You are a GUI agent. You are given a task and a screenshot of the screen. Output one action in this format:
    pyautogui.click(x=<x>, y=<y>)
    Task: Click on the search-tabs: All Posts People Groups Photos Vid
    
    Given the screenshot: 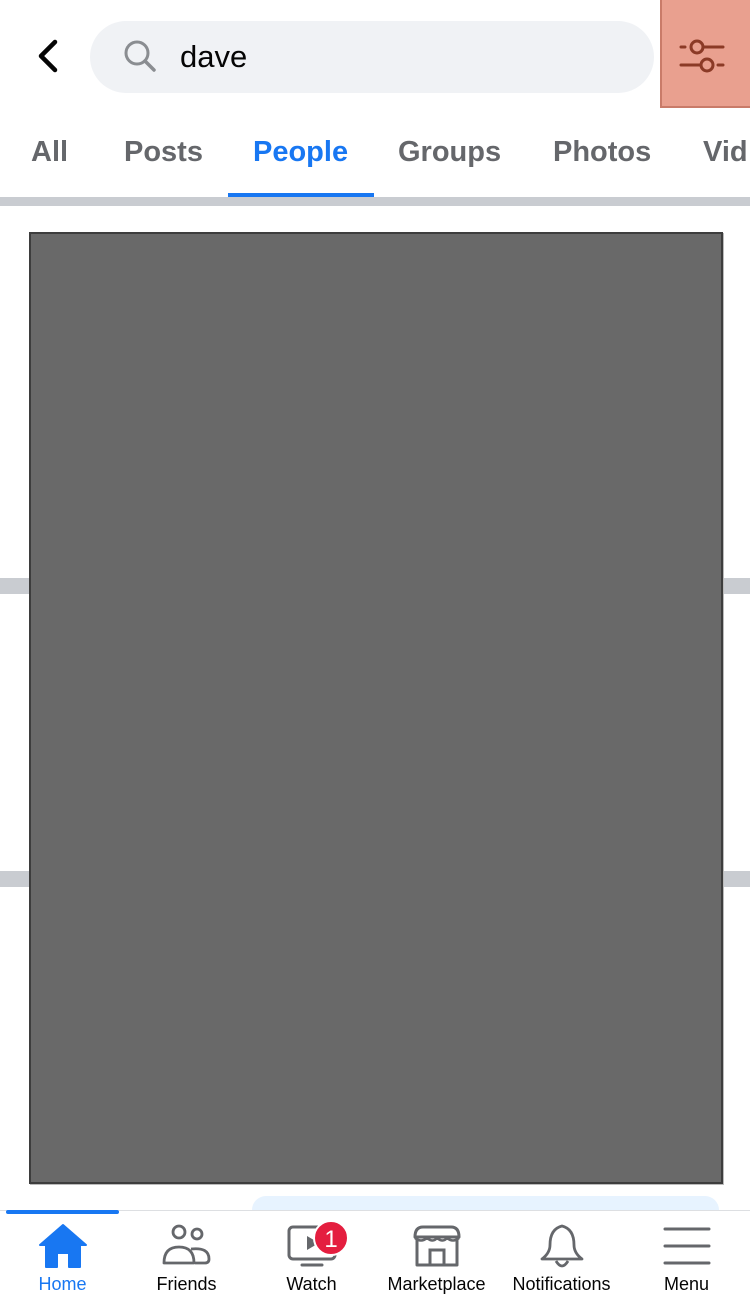 What is the action you would take?
    pyautogui.click(x=375, y=155)
    